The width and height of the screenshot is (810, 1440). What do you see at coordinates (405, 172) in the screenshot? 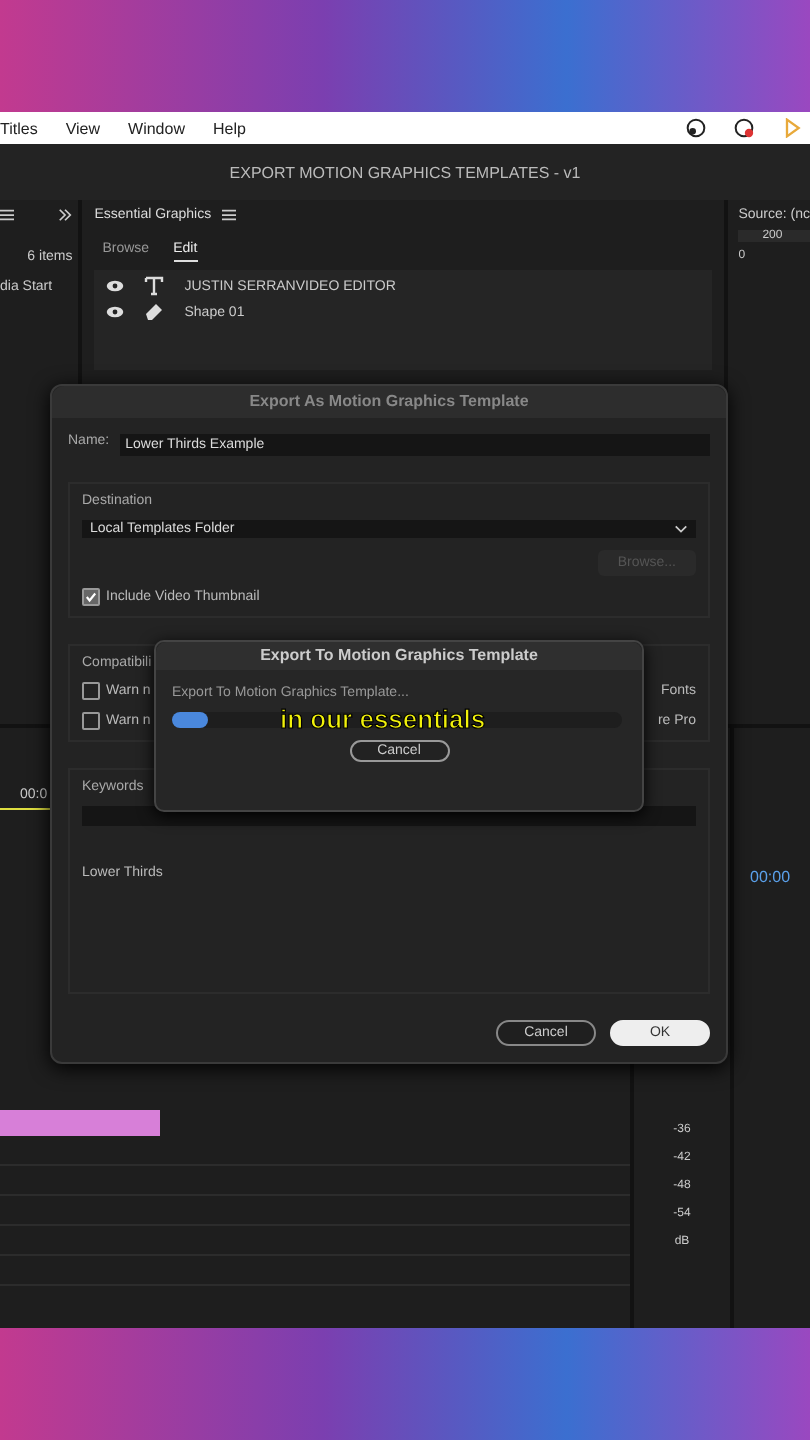
I see `window-title: EXPORT MOTION GRAPHICS TEMPLATES - v1` at bounding box center [405, 172].